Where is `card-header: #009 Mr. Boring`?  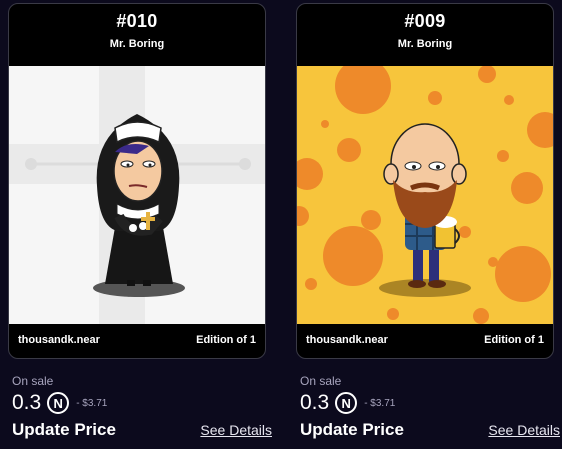 card-header: #009 Mr. Boring is located at coordinates (425, 35).